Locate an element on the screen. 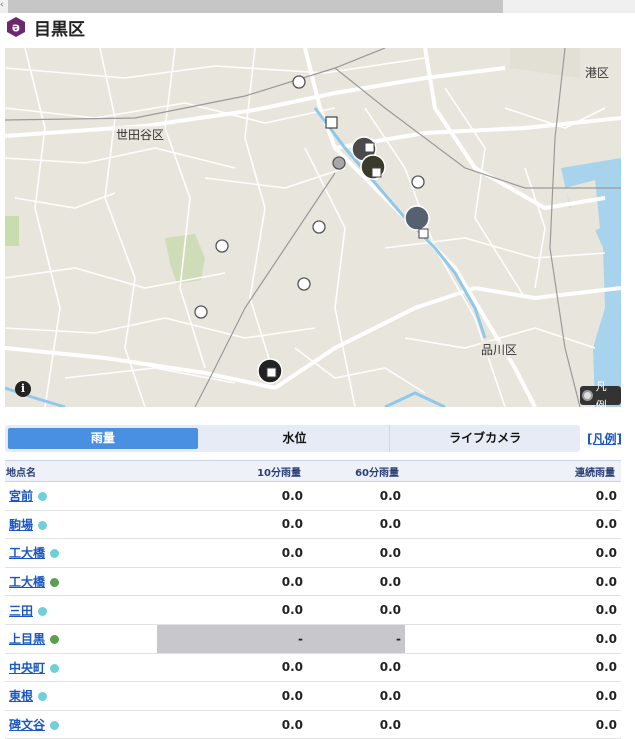 Image resolution: width=635 pixels, height=739 pixels. map-label-minato: 港区 is located at coordinates (597, 72).